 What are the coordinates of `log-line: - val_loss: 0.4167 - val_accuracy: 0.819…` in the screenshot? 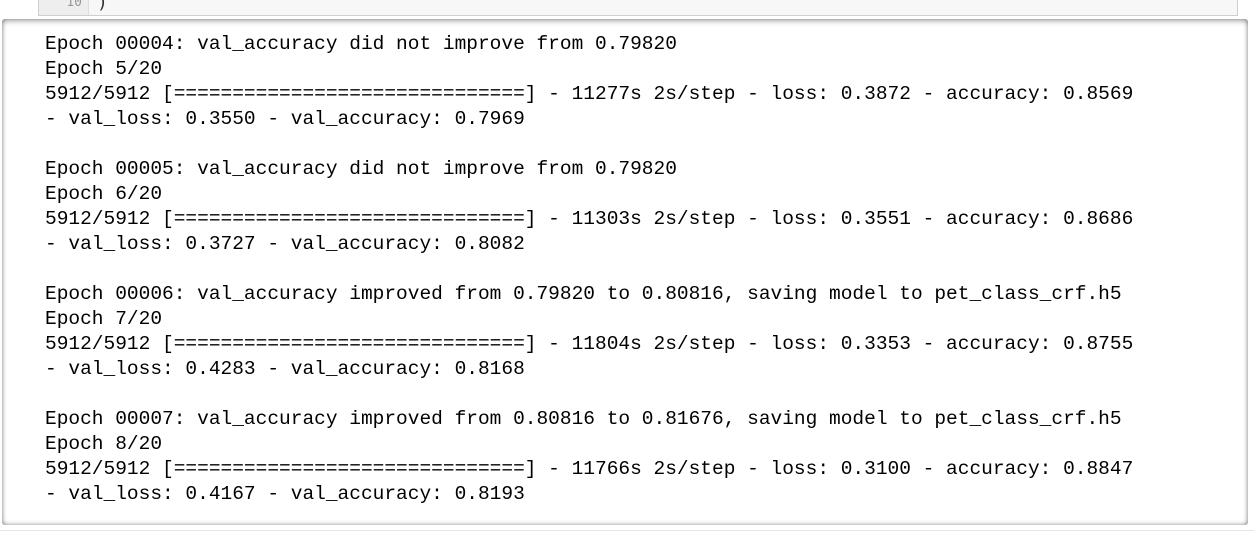 It's located at (285, 494).